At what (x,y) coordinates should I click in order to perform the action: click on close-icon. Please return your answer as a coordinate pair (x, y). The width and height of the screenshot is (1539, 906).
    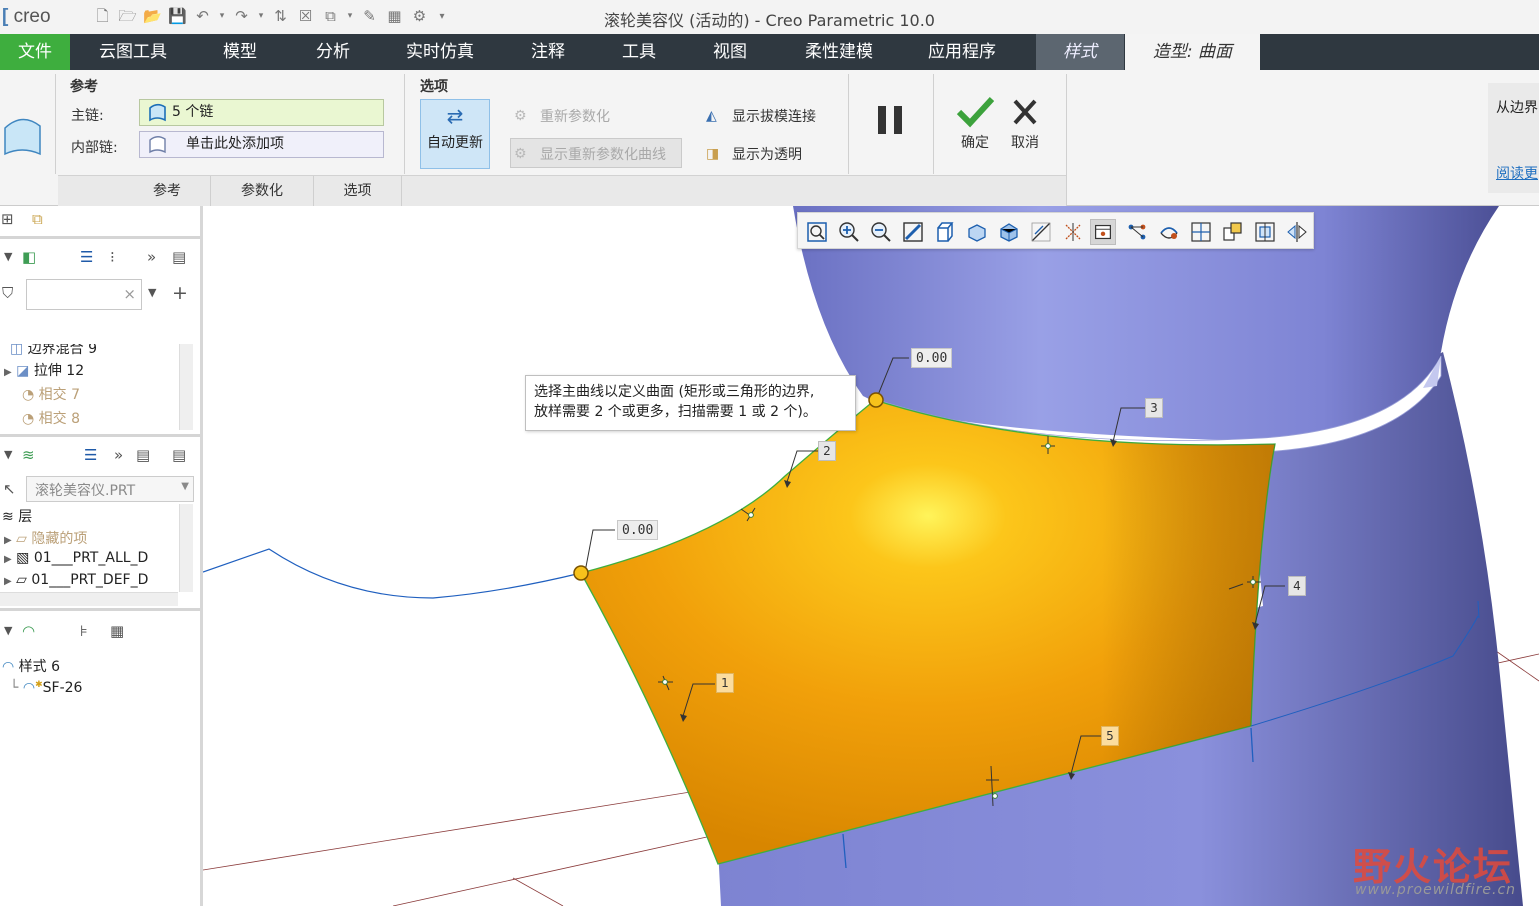
    Looking at the image, I should click on (1025, 112).